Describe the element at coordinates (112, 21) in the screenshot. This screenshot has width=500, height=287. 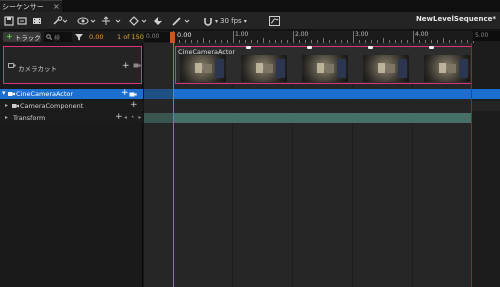
I see `transform-icon` at that location.